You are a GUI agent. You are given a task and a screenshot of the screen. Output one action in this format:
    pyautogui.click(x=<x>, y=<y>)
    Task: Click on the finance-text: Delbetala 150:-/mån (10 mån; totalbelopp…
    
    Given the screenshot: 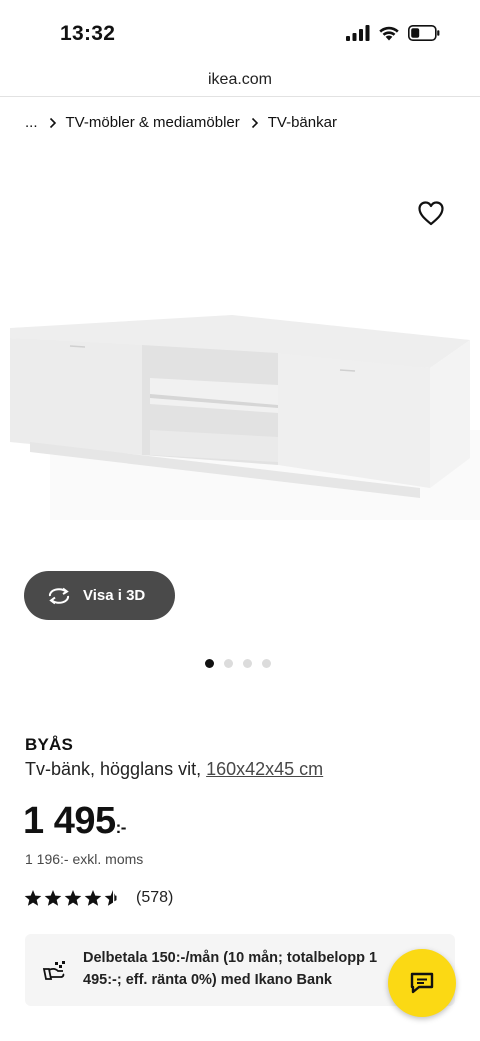 What is the action you would take?
    pyautogui.click(x=230, y=969)
    